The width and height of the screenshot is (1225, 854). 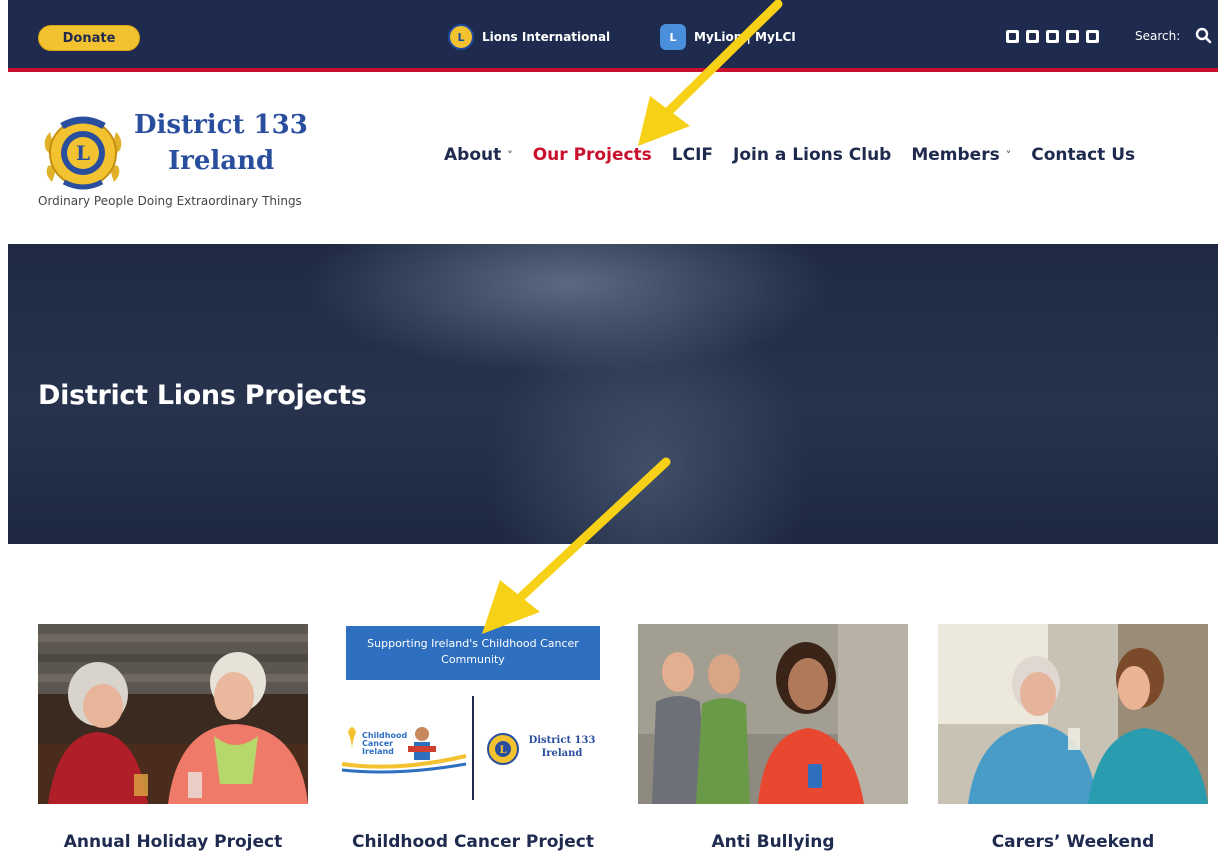 I want to click on nav-item-label: Join a Lions Club, so click(x=812, y=155).